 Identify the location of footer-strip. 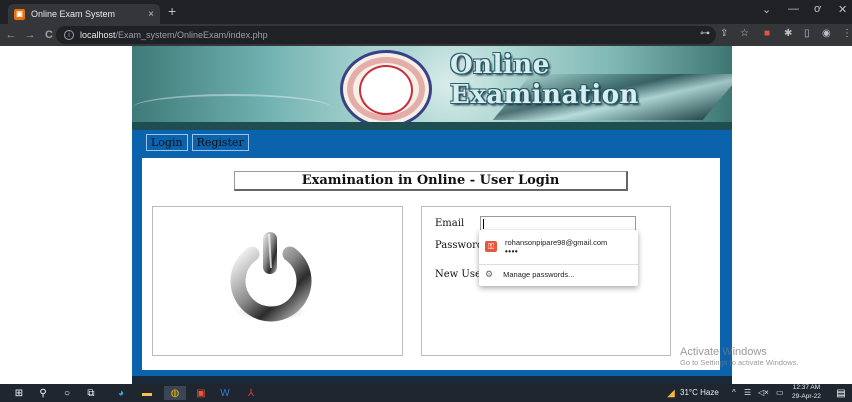
(432, 380).